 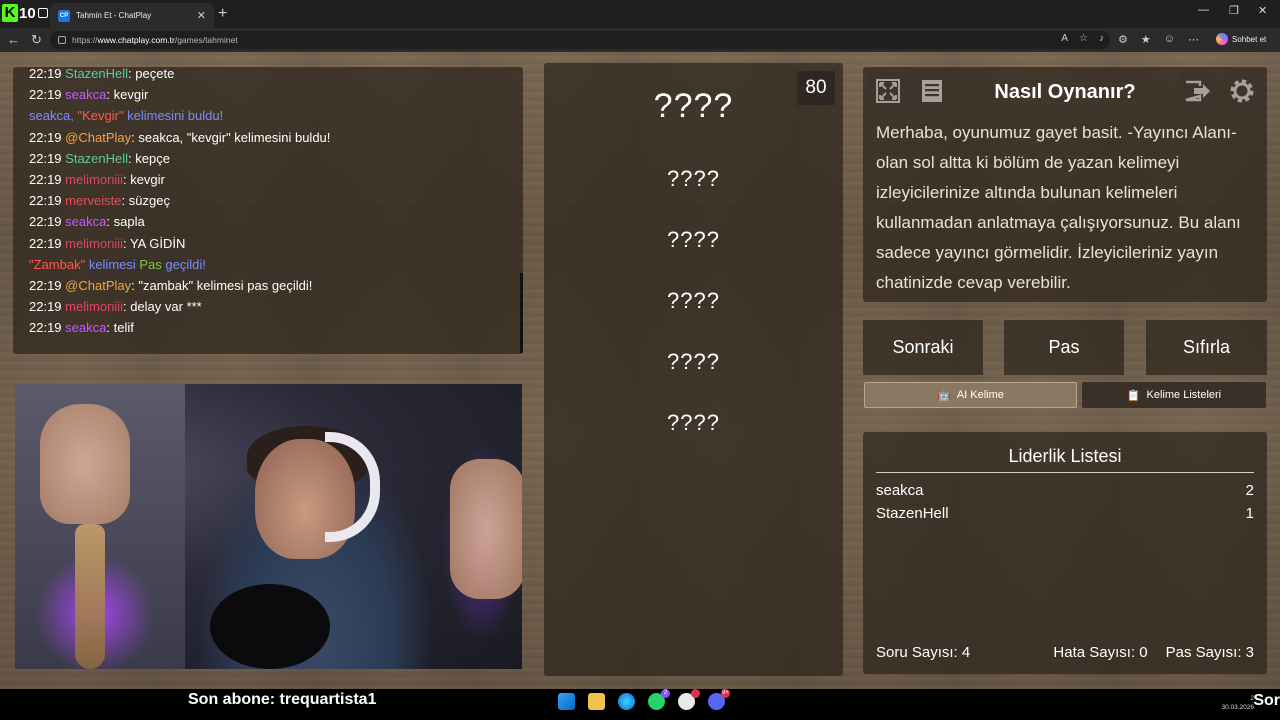 I want to click on exit-arrow-icon, so click(x=1197, y=90).